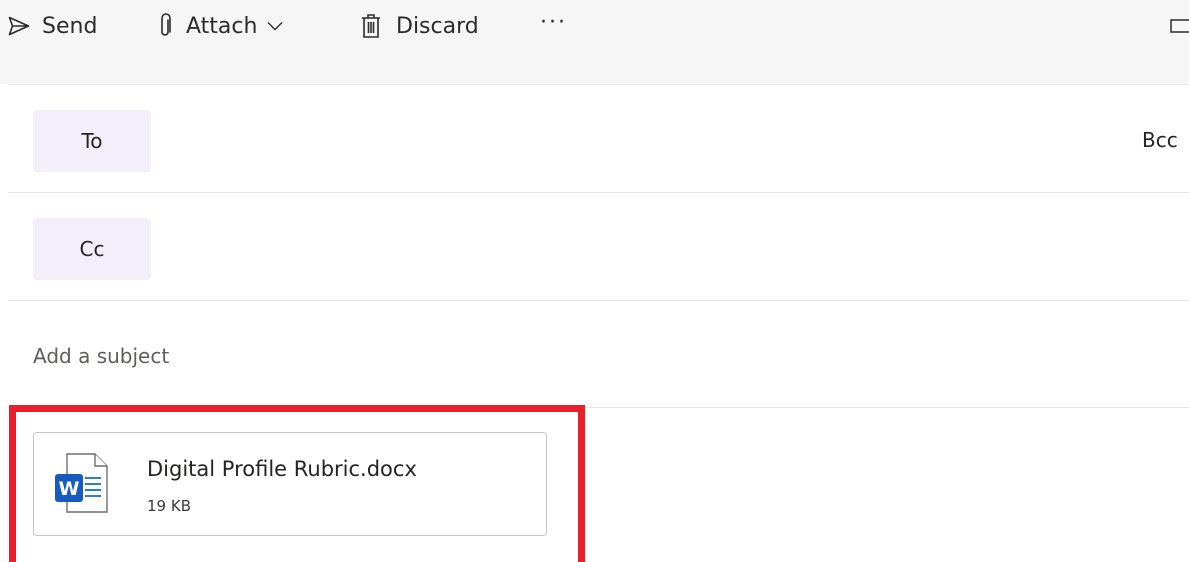  What do you see at coordinates (583, 356) in the screenshot?
I see `subject-input` at bounding box center [583, 356].